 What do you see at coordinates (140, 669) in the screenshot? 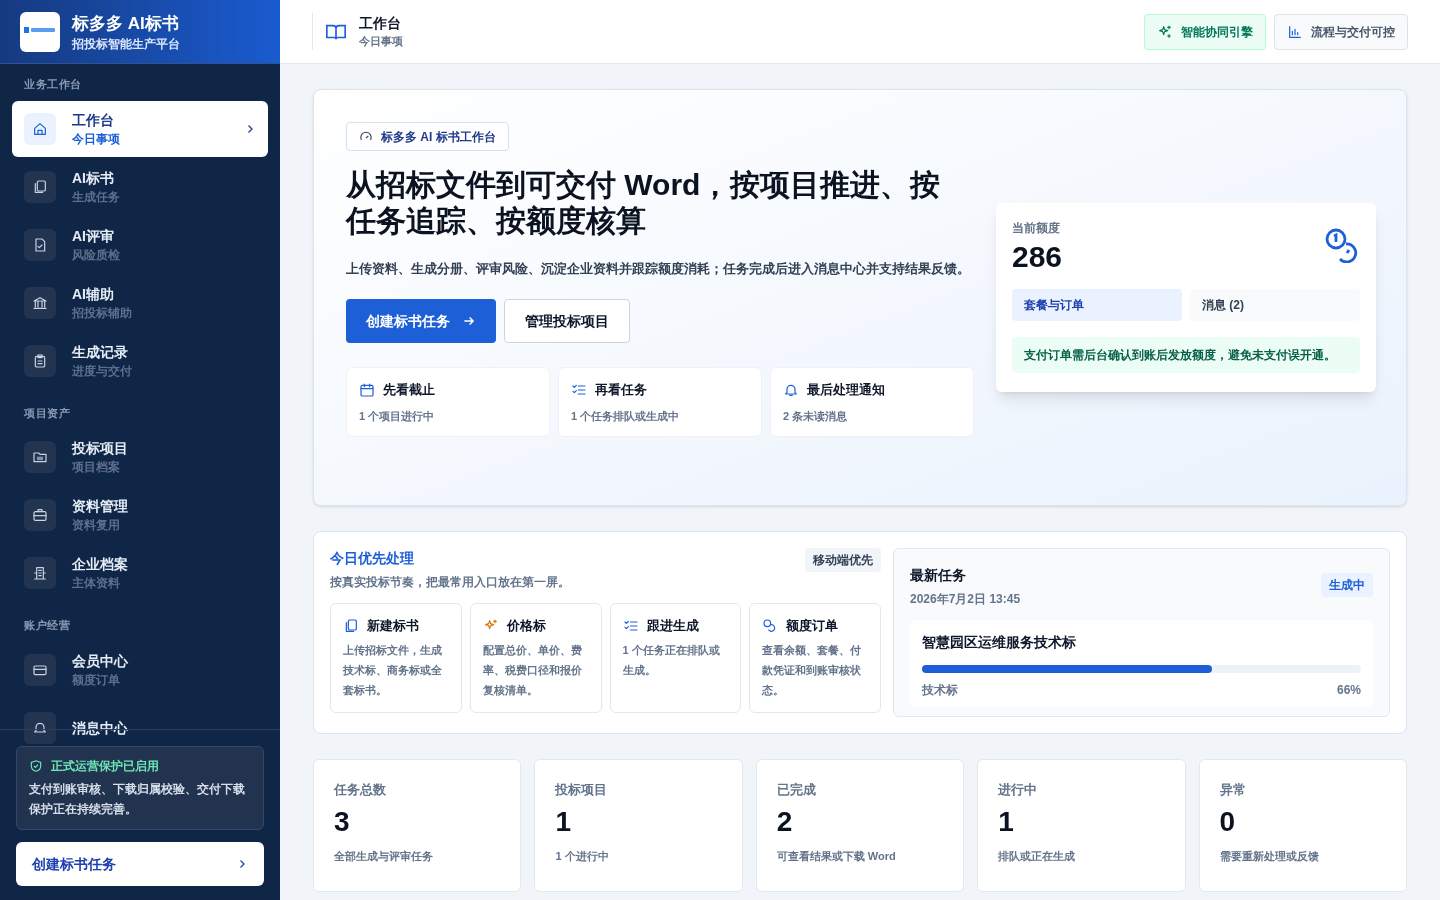
I see `nav-item: 会员中心 额度订单` at bounding box center [140, 669].